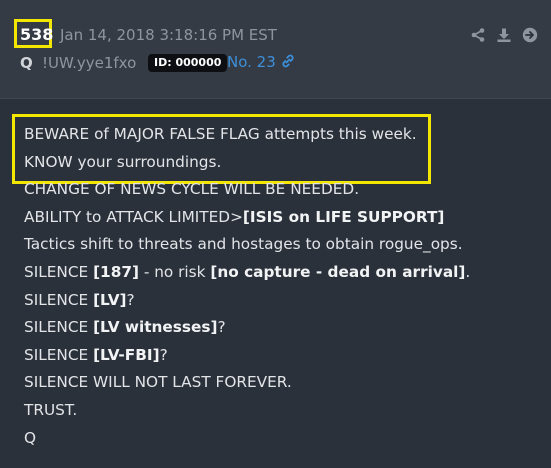 Image resolution: width=551 pixels, height=468 pixels. What do you see at coordinates (251, 62) in the screenshot?
I see `post-link-label: No. 23` at bounding box center [251, 62].